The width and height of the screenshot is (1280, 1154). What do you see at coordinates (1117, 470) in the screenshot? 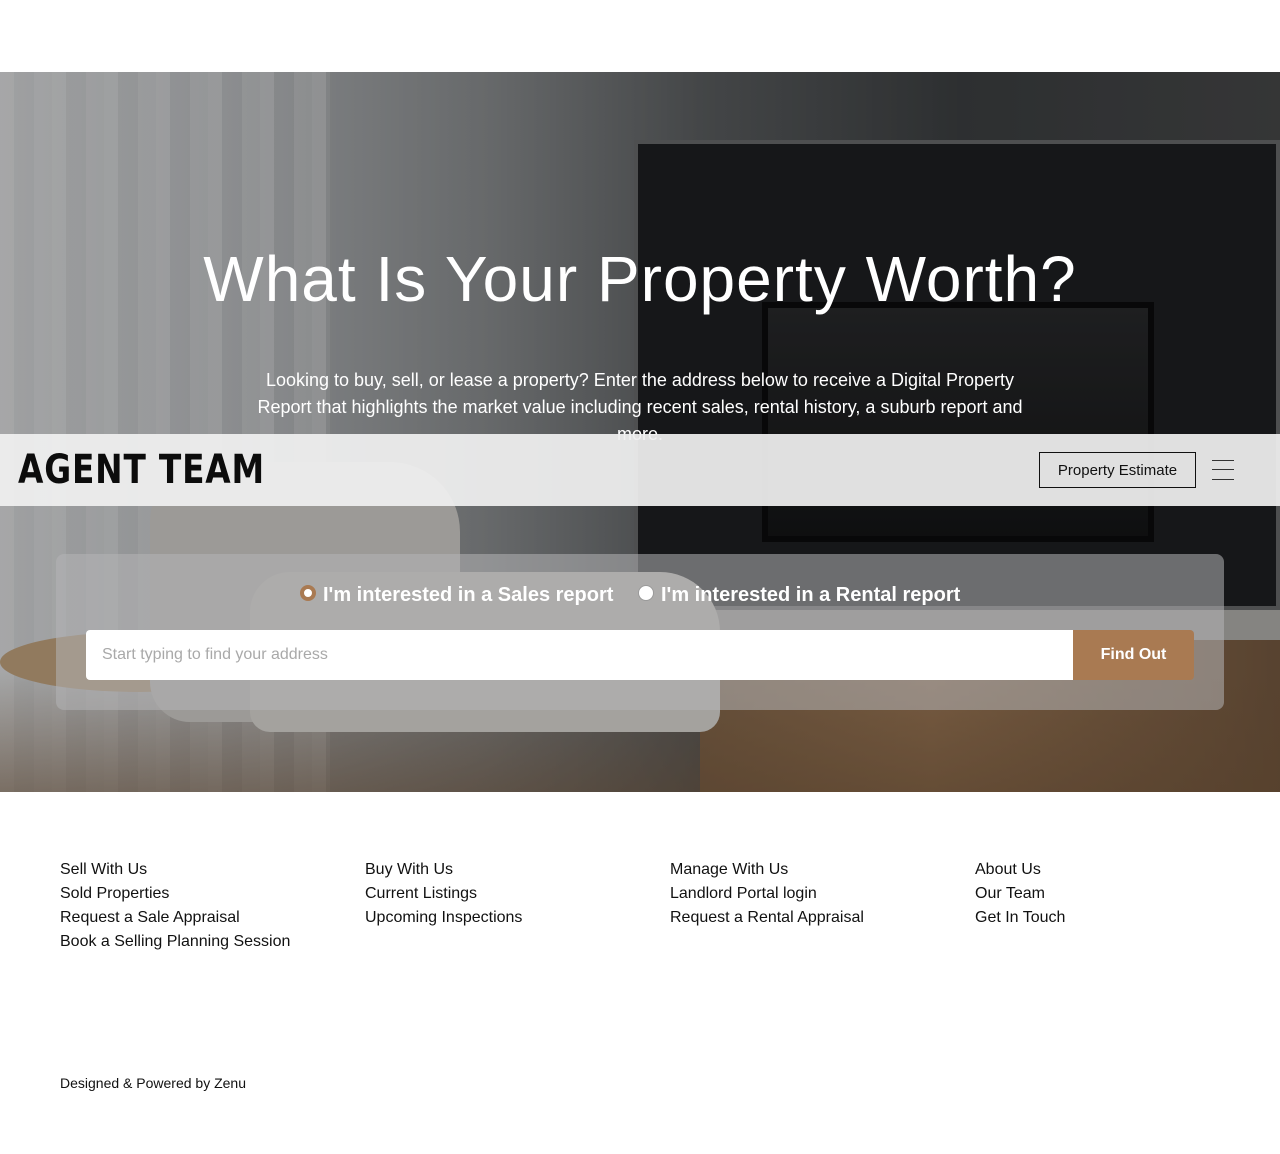
I see `property-estimate-button: Property Estimate` at bounding box center [1117, 470].